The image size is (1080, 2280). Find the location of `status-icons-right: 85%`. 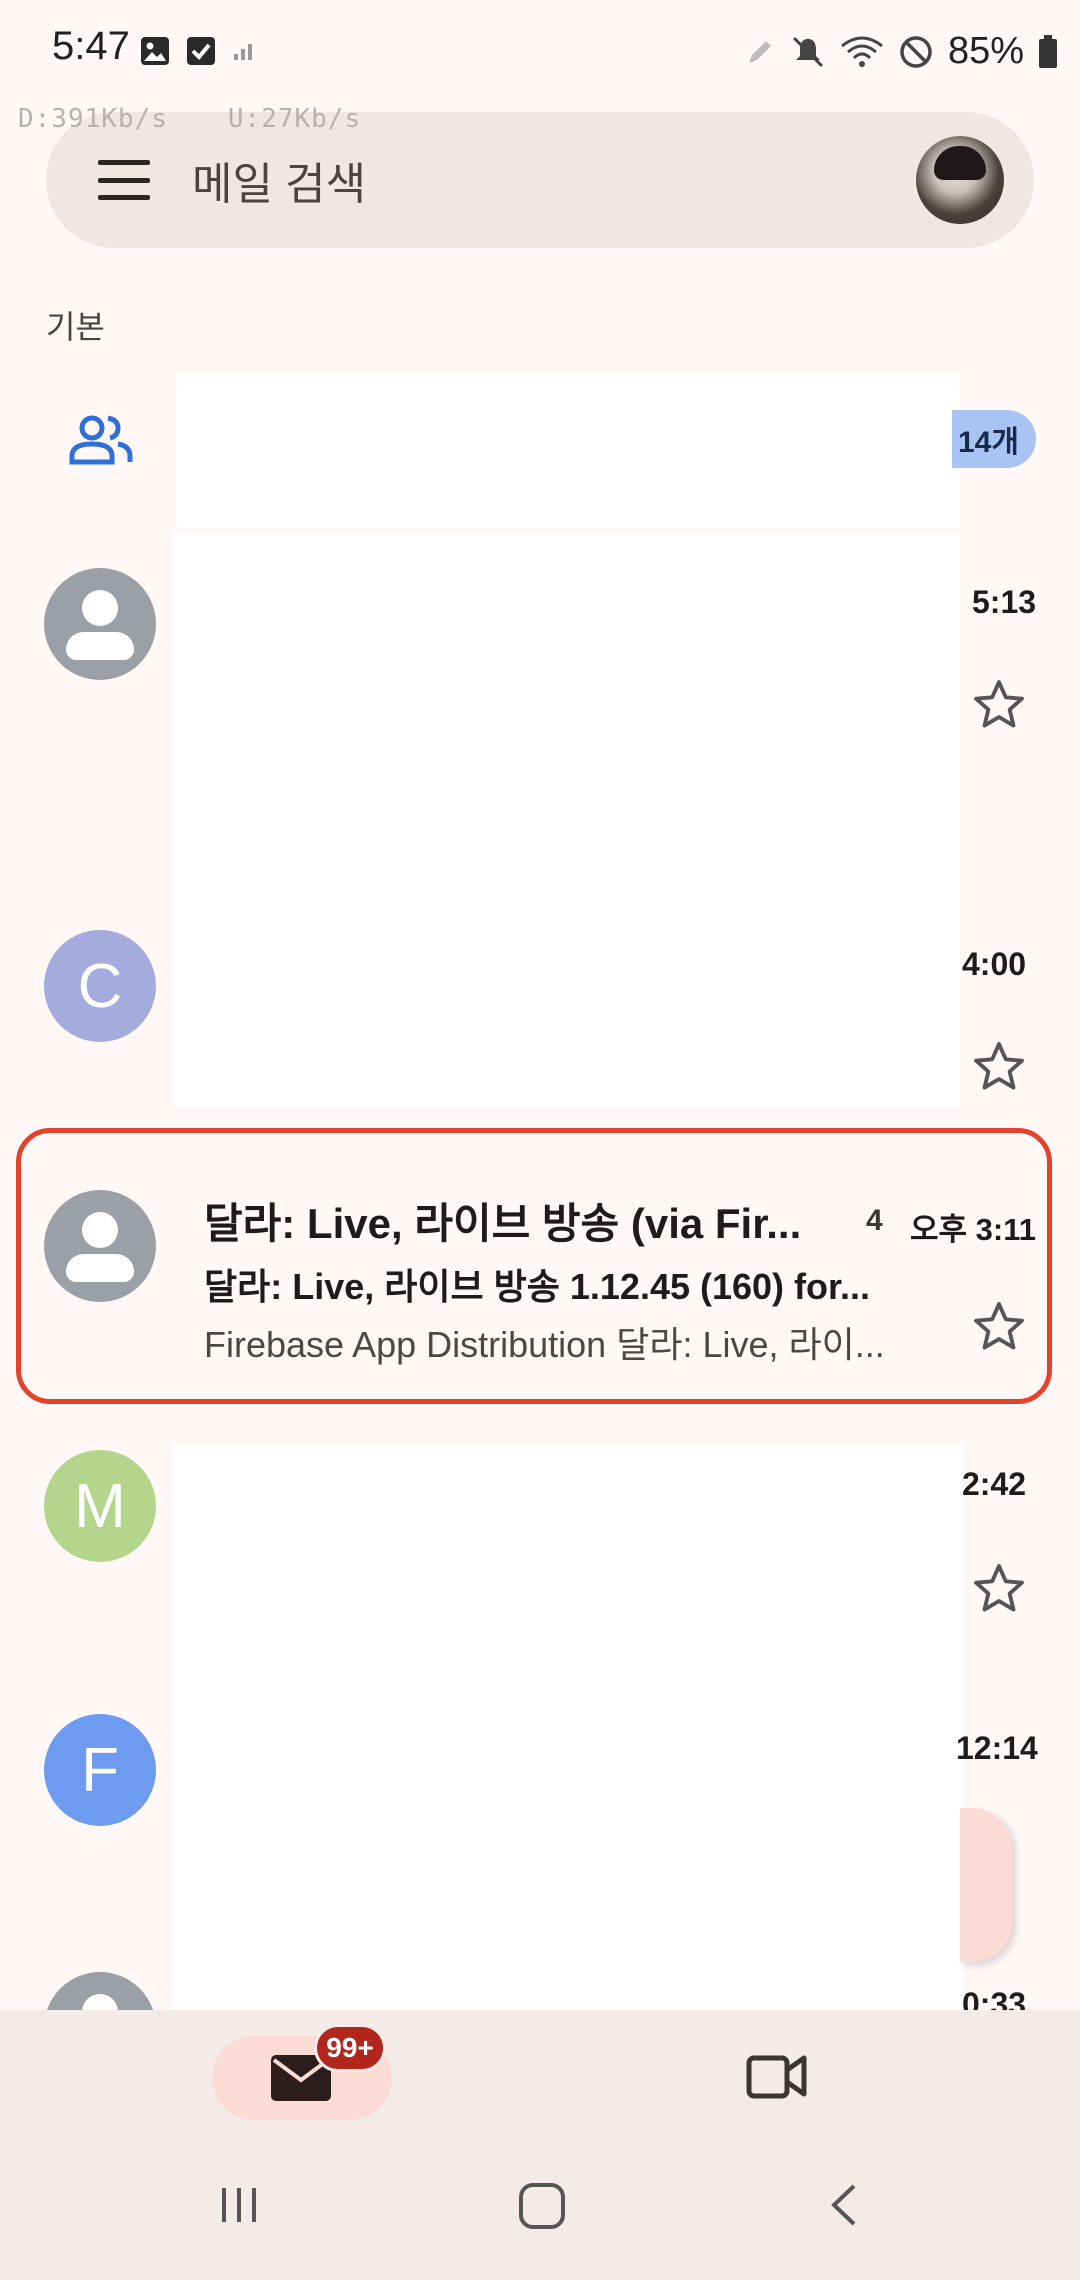

status-icons-right: 85% is located at coordinates (901, 51).